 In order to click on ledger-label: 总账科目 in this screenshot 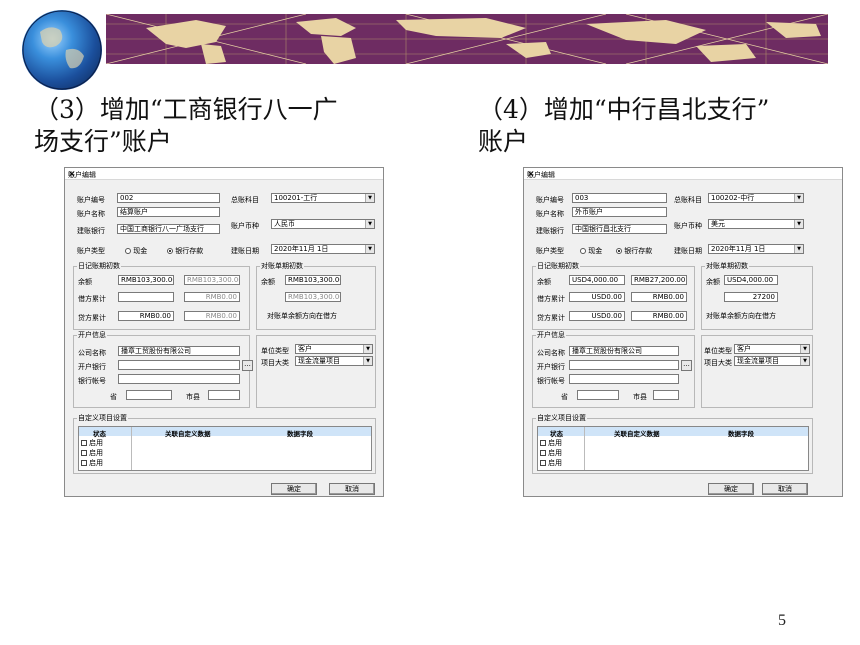, I will do `click(688, 200)`.